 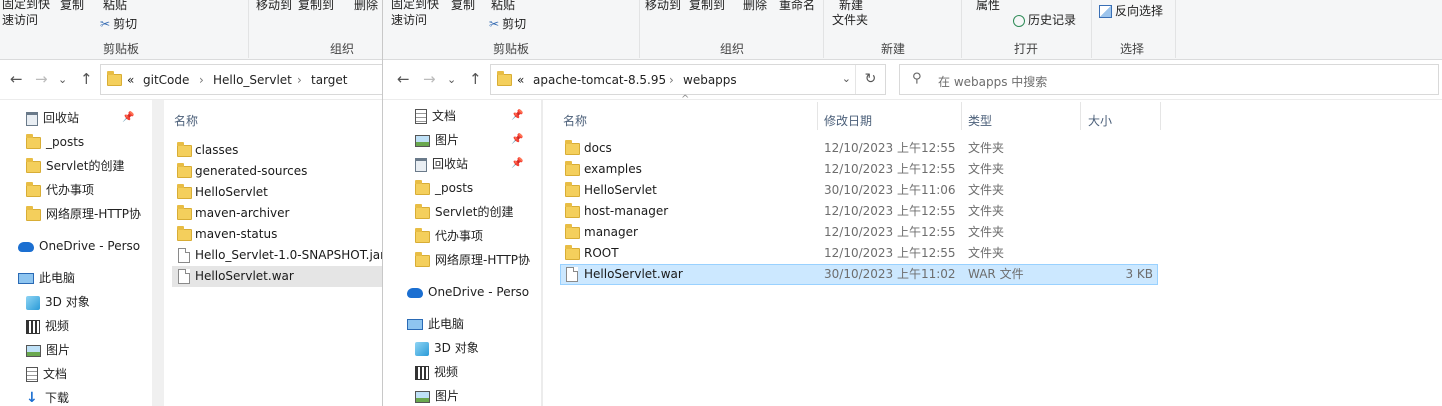 I want to click on list-item: HelloServlet.war, so click(x=278, y=276).